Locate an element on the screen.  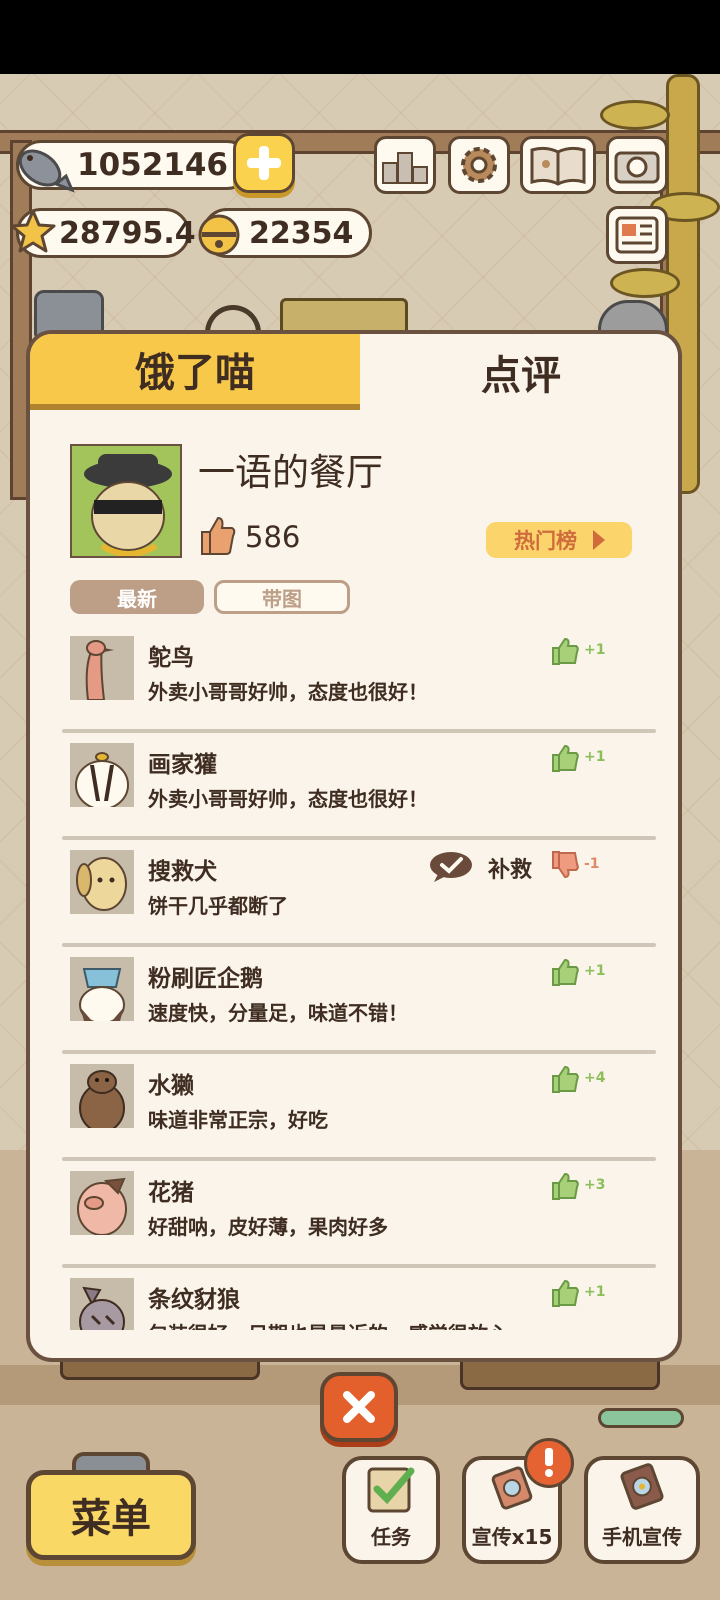
reviewer-name: 鸵鸟 is located at coordinates (171, 658).